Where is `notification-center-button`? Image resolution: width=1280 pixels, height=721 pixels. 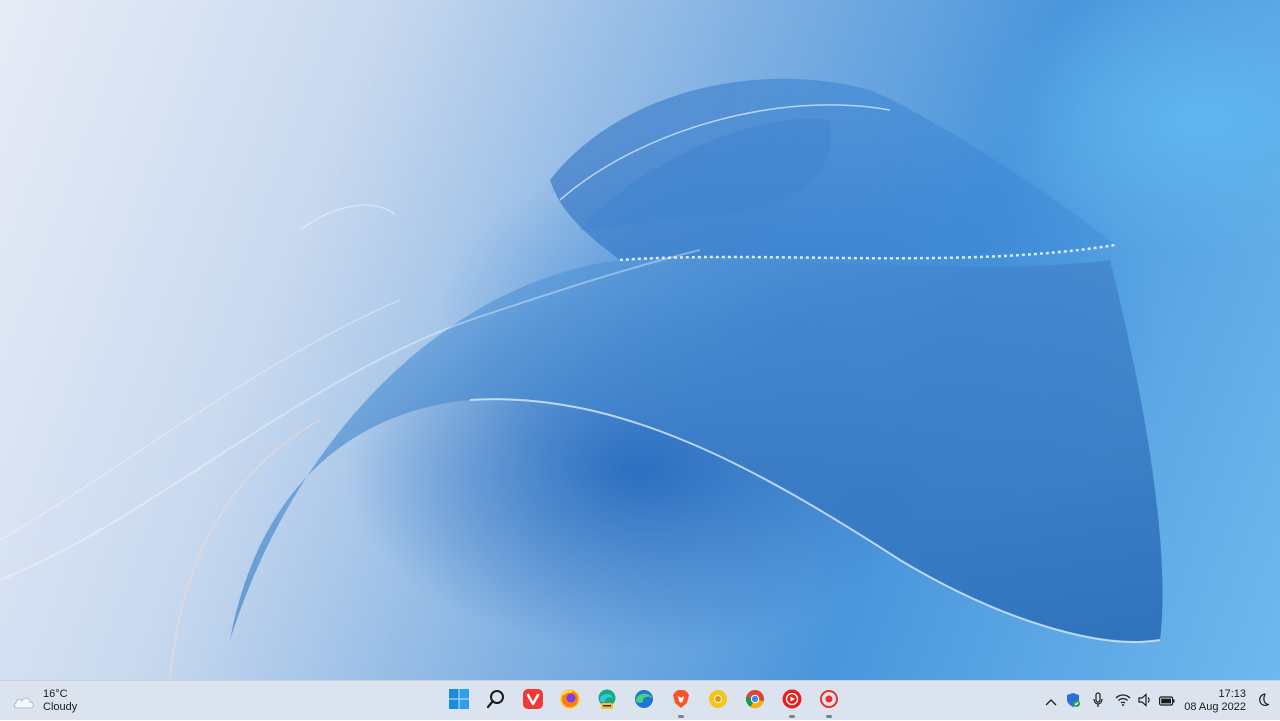 notification-center-button is located at coordinates (1263, 701).